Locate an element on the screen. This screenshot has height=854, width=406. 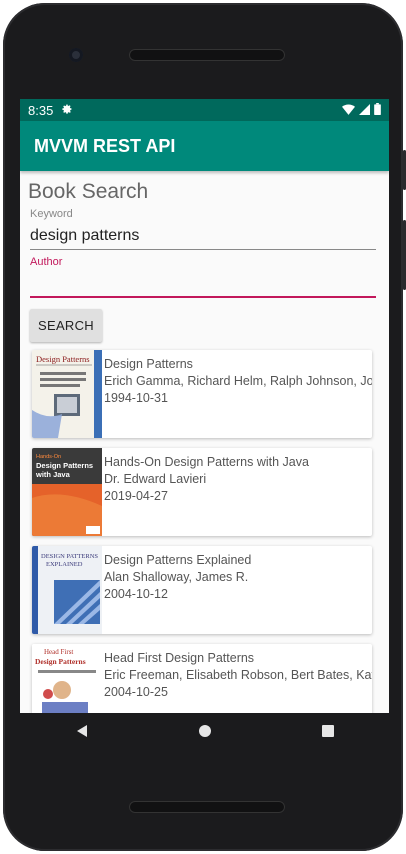
keyword-field: Keyword is located at coordinates (203, 228).